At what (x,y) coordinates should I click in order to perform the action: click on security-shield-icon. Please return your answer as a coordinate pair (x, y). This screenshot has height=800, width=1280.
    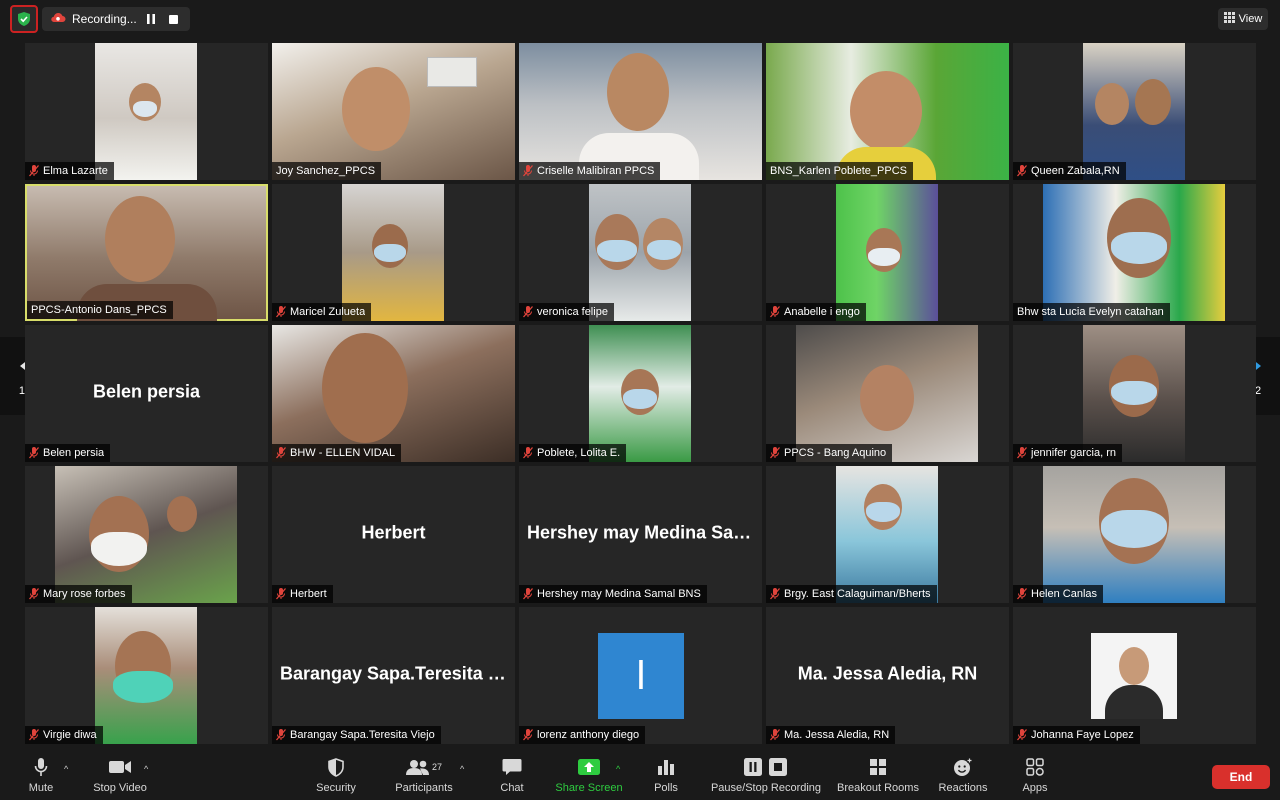
    Looking at the image, I should click on (24, 19).